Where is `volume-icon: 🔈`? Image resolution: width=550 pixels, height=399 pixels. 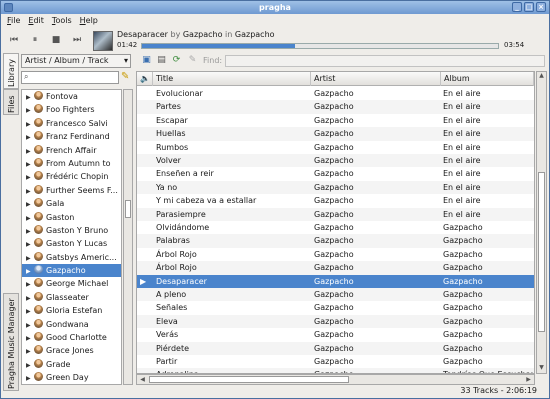
volume-icon: 🔈 is located at coordinates (145, 79).